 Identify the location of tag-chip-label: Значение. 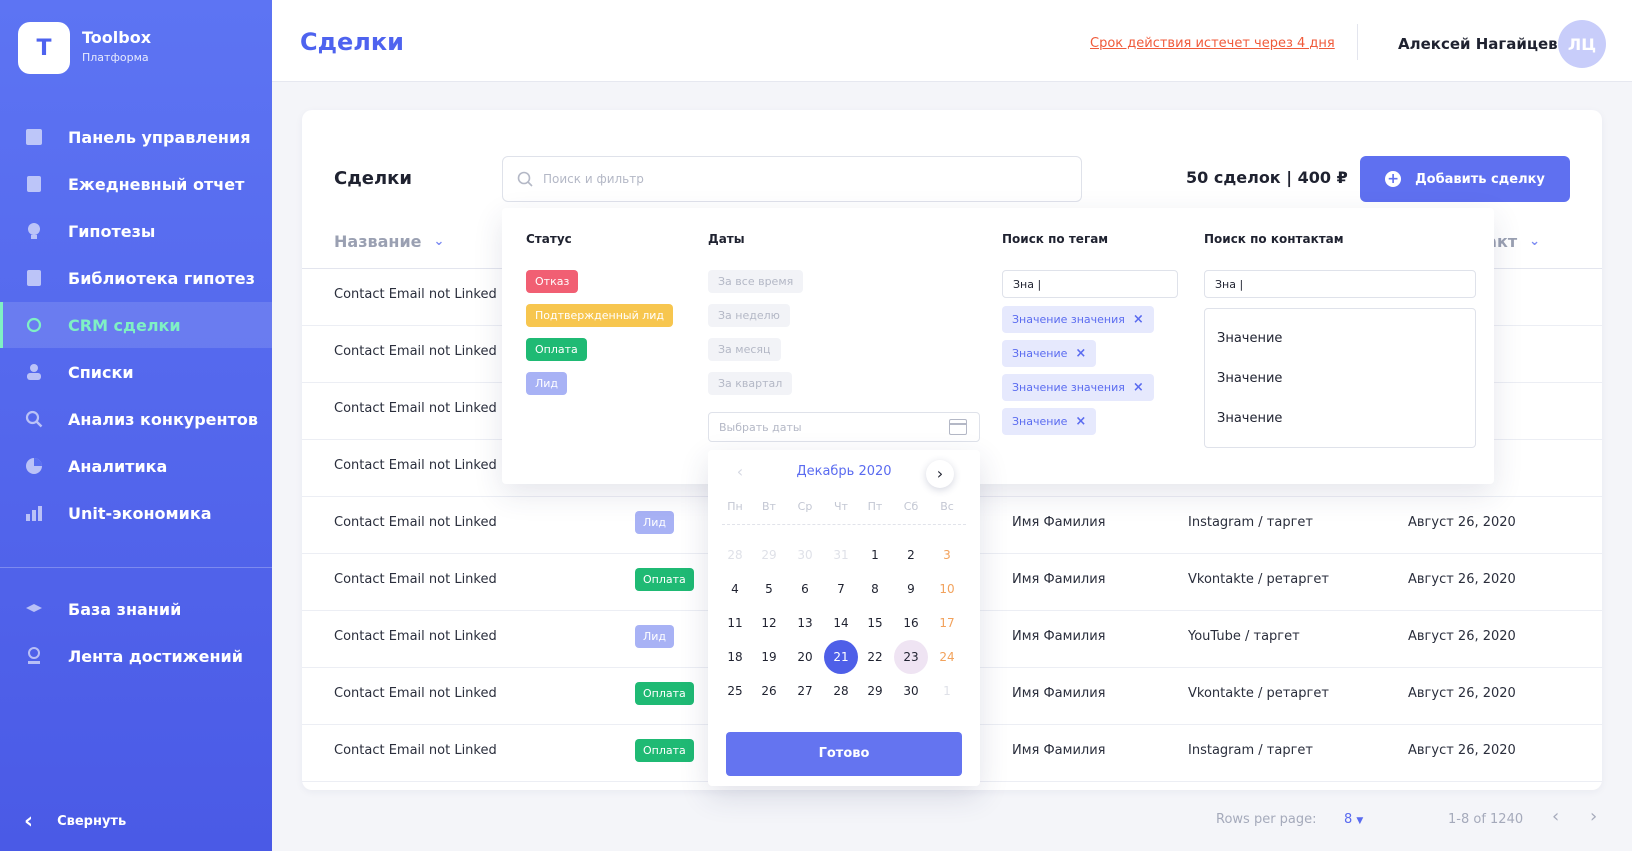
(1040, 353).